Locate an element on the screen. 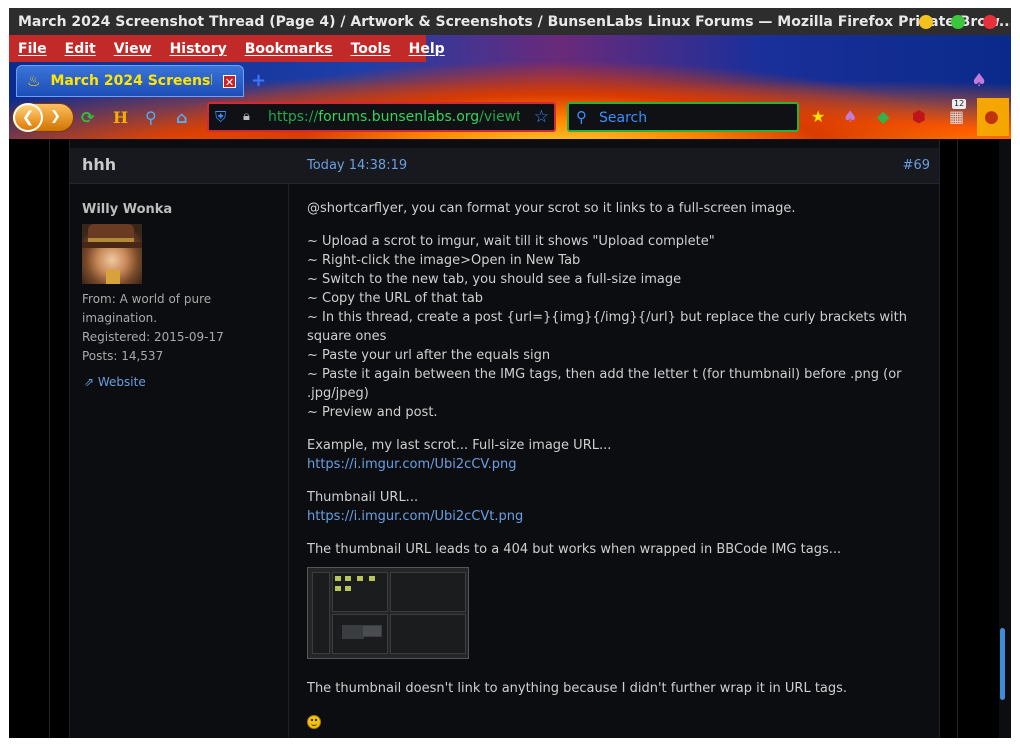 This screenshot has height=746, width=1020. new-tab-button: + is located at coordinates (258, 80).